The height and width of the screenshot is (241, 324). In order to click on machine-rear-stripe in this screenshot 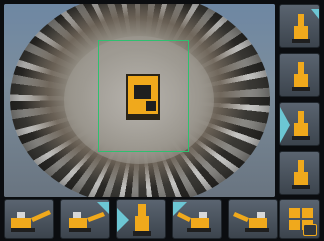, I will do `click(143, 117)`.